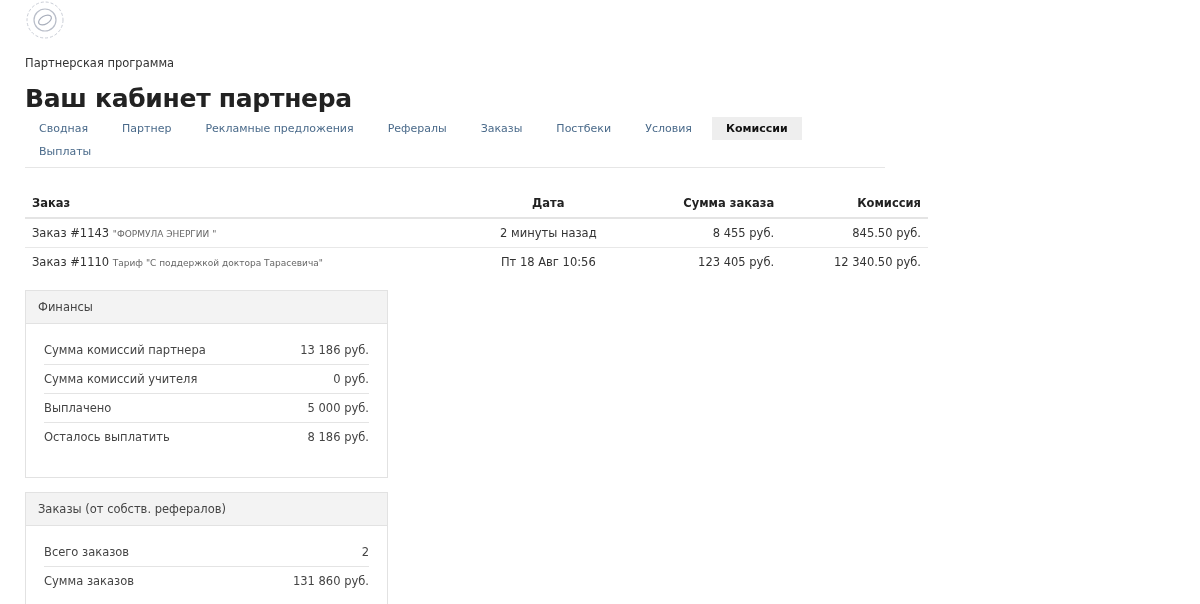 This screenshot has height=604, width=1200. I want to click on tab: Комиссии, so click(756, 128).